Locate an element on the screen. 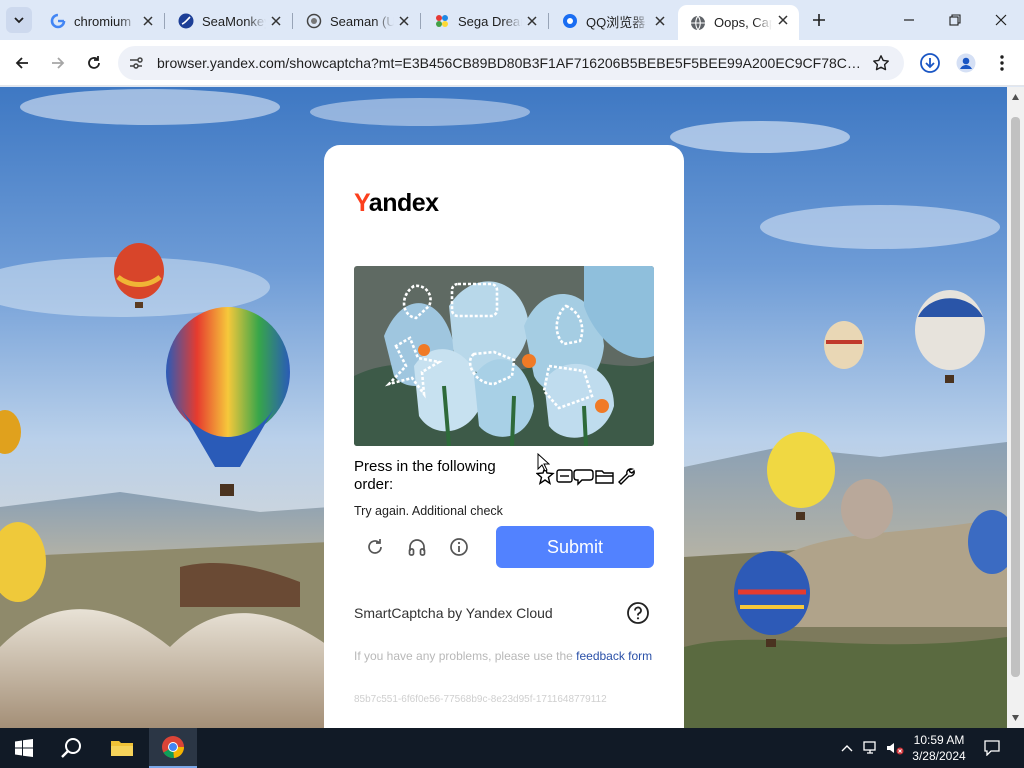 This screenshot has width=1024, height=768. tab-seaman: Seaman (U is located at coordinates (357, 21).